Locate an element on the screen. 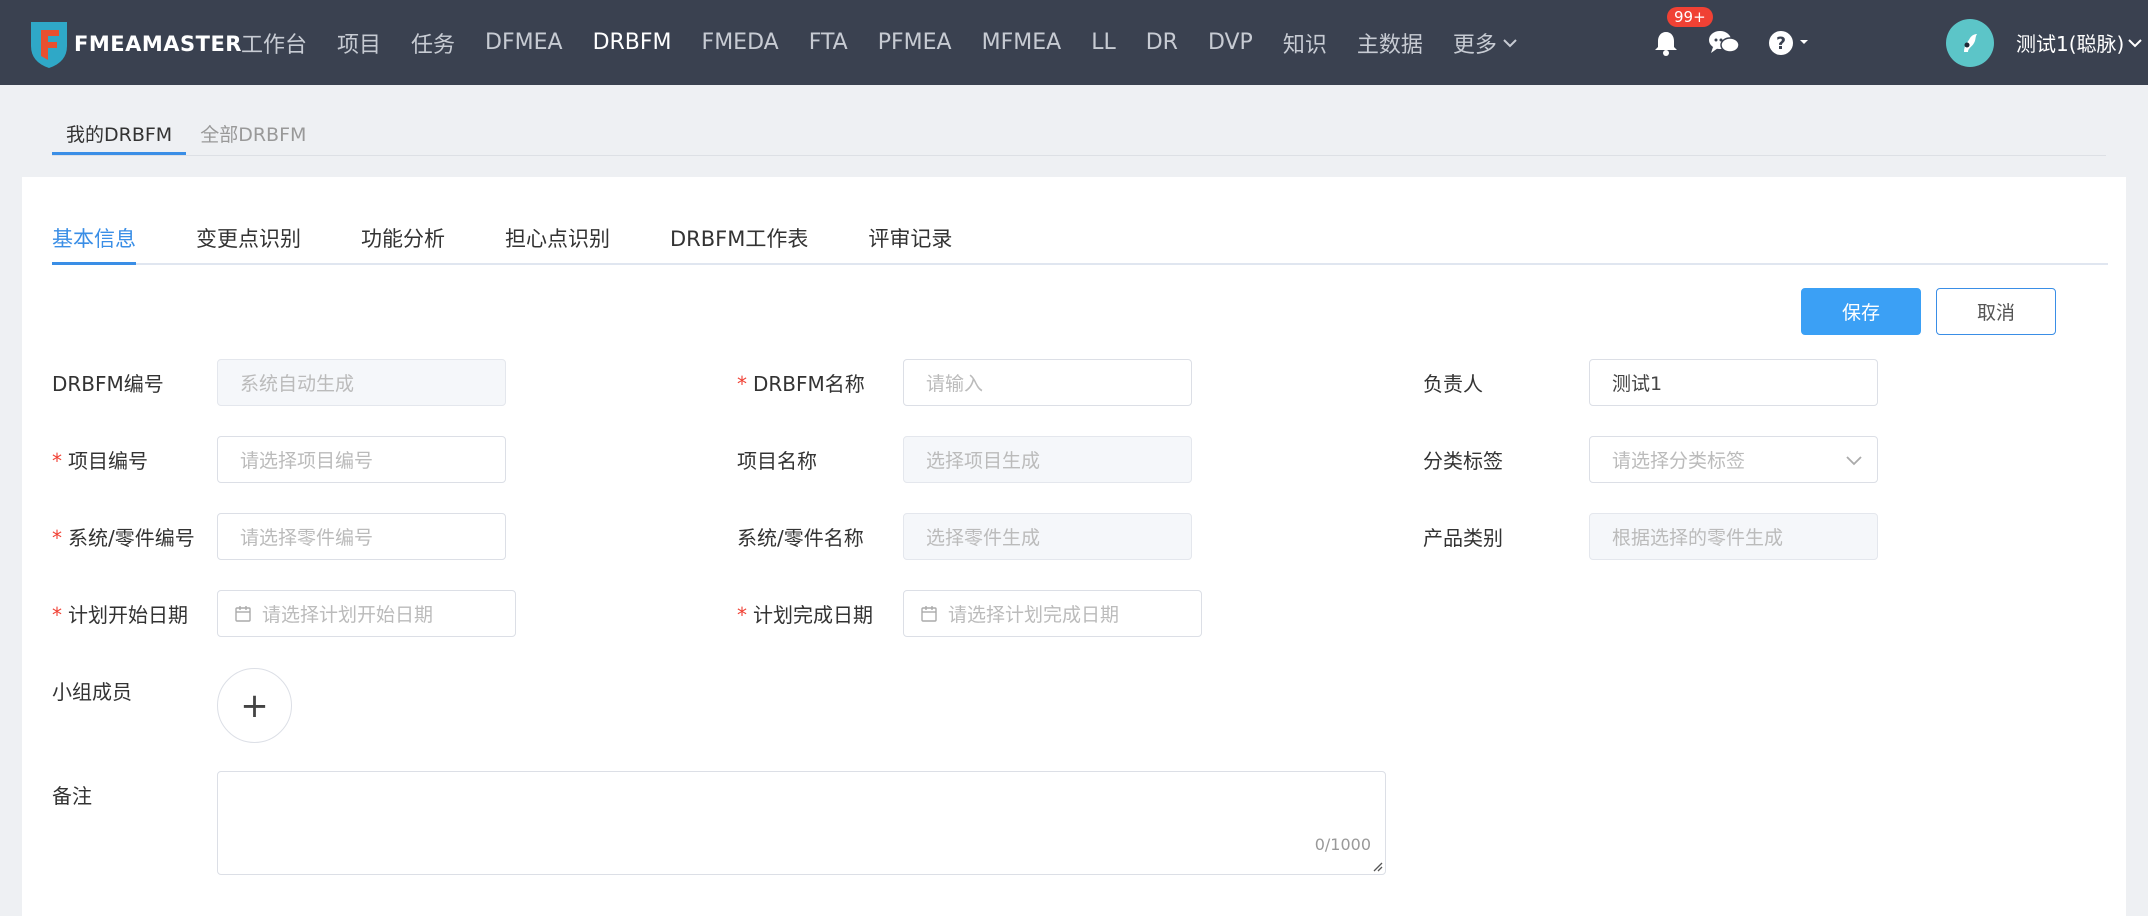 The width and height of the screenshot is (2148, 916). resize-handle-icon is located at coordinates (1377, 866).